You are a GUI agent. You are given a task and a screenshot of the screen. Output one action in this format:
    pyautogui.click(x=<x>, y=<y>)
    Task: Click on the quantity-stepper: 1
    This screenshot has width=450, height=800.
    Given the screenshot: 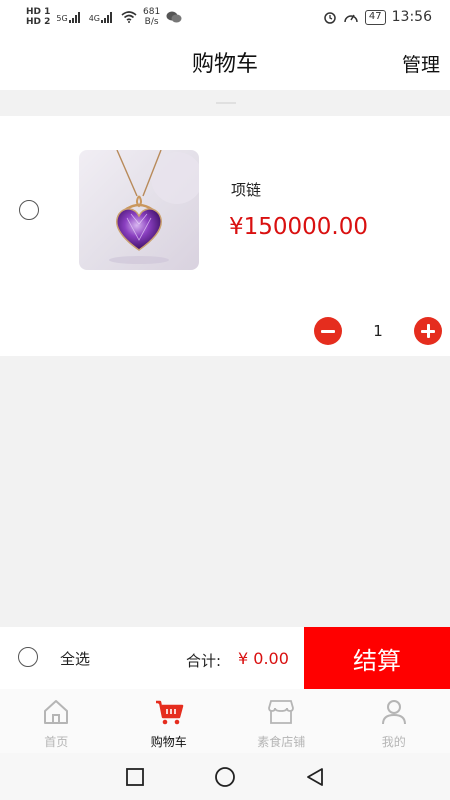 What is the action you would take?
    pyautogui.click(x=378, y=332)
    